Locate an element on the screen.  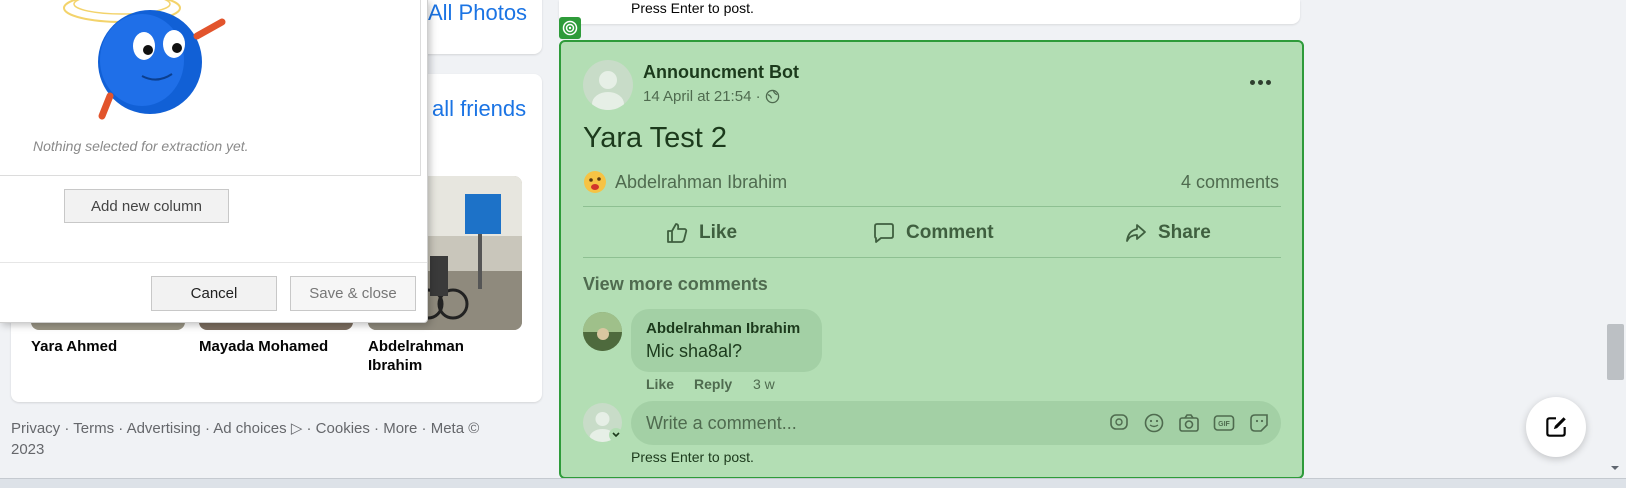
share-button: Share is located at coordinates (1167, 233).